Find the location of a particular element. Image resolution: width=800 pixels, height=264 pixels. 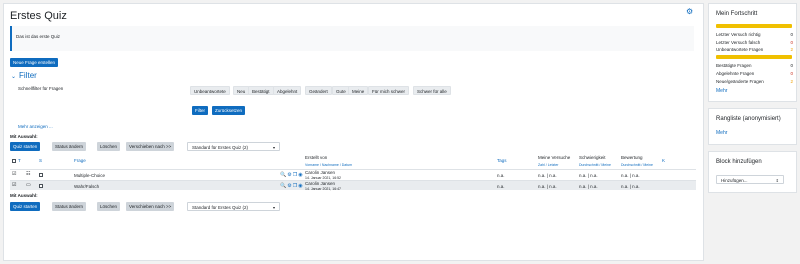

bulk-label-top: Mit Auswahl: is located at coordinates (24, 136).